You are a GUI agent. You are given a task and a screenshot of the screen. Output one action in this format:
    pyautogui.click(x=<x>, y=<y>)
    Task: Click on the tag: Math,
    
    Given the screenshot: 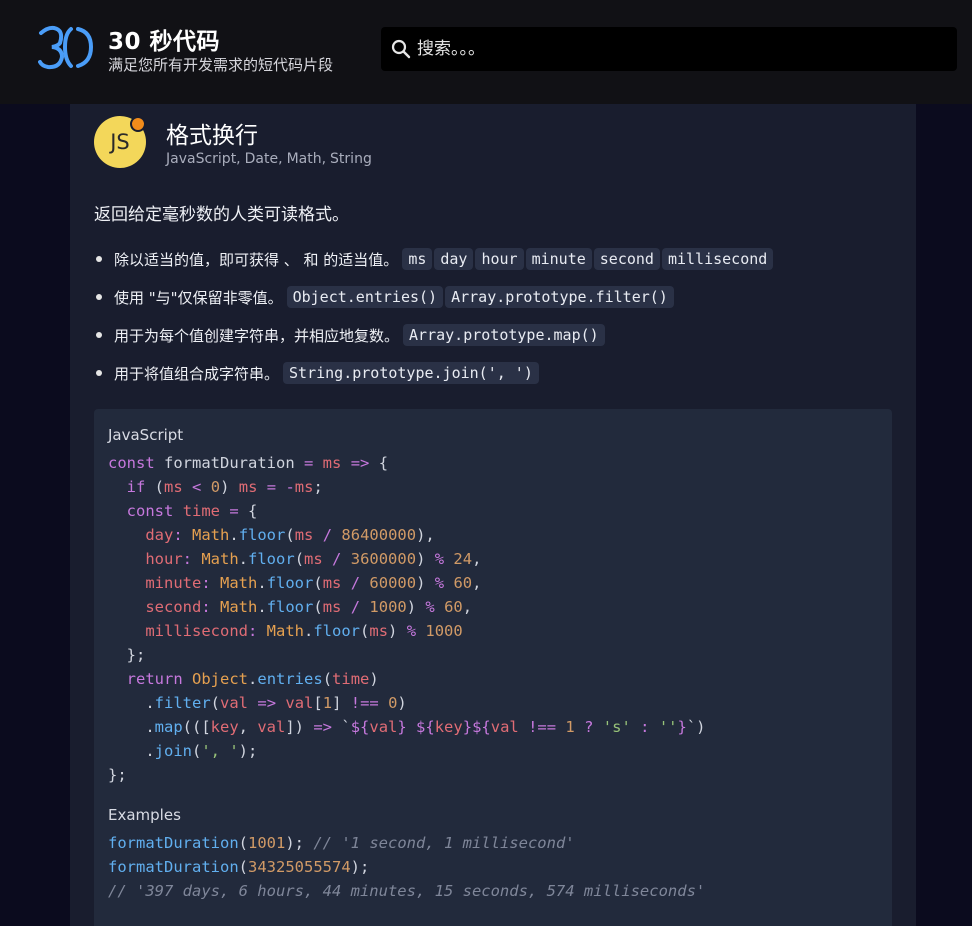 What is the action you would take?
    pyautogui.click(x=306, y=159)
    